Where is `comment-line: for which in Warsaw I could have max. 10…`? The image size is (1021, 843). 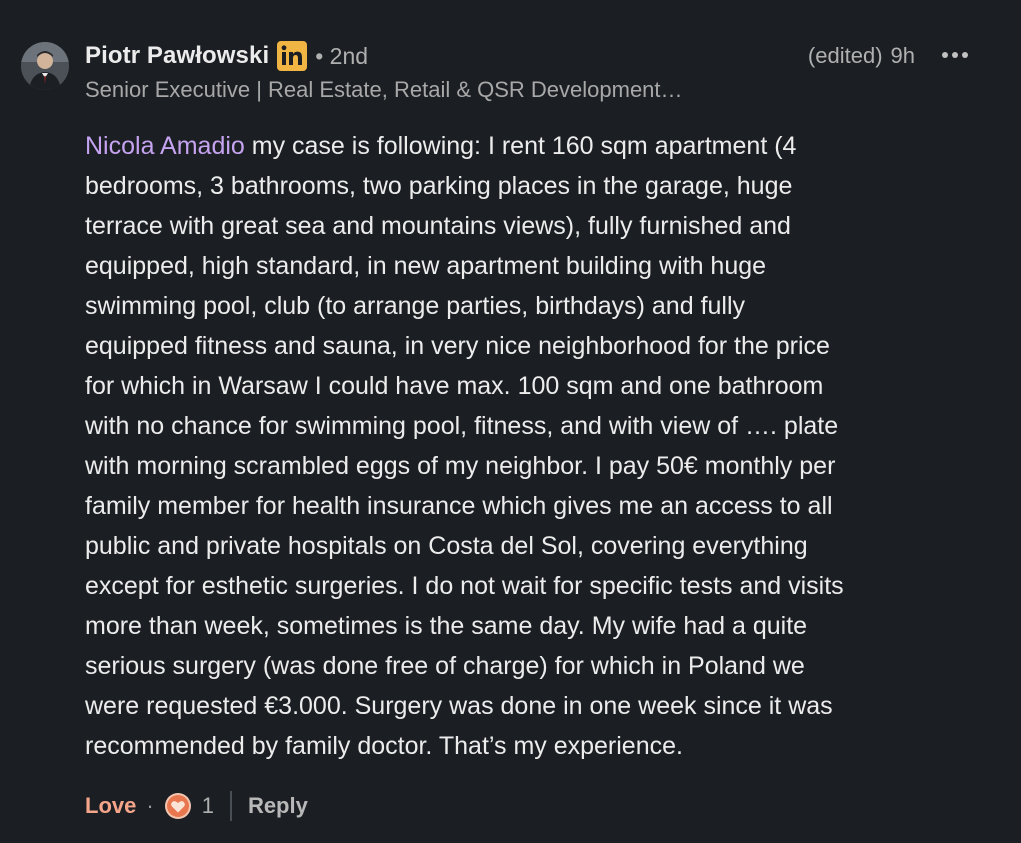 comment-line: for which in Warsaw I could have max. 10… is located at coordinates (454, 386).